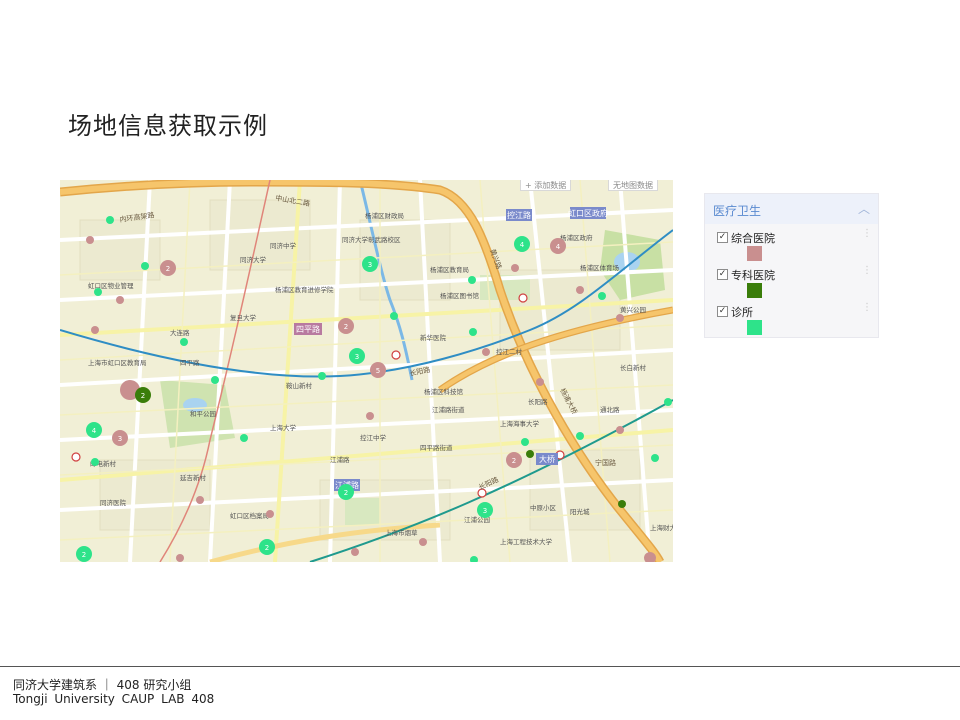 This screenshot has width=960, height=720. What do you see at coordinates (444, 391) in the screenshot?
I see `place-label: 杨浦区科技馆` at bounding box center [444, 391].